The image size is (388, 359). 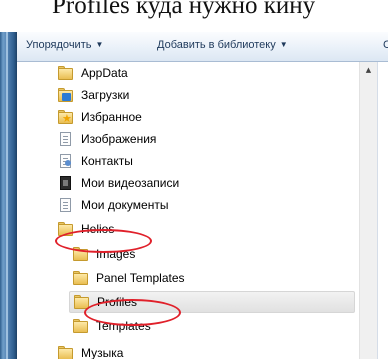 What do you see at coordinates (382, 210) in the screenshot?
I see `content-pane-edge` at bounding box center [382, 210].